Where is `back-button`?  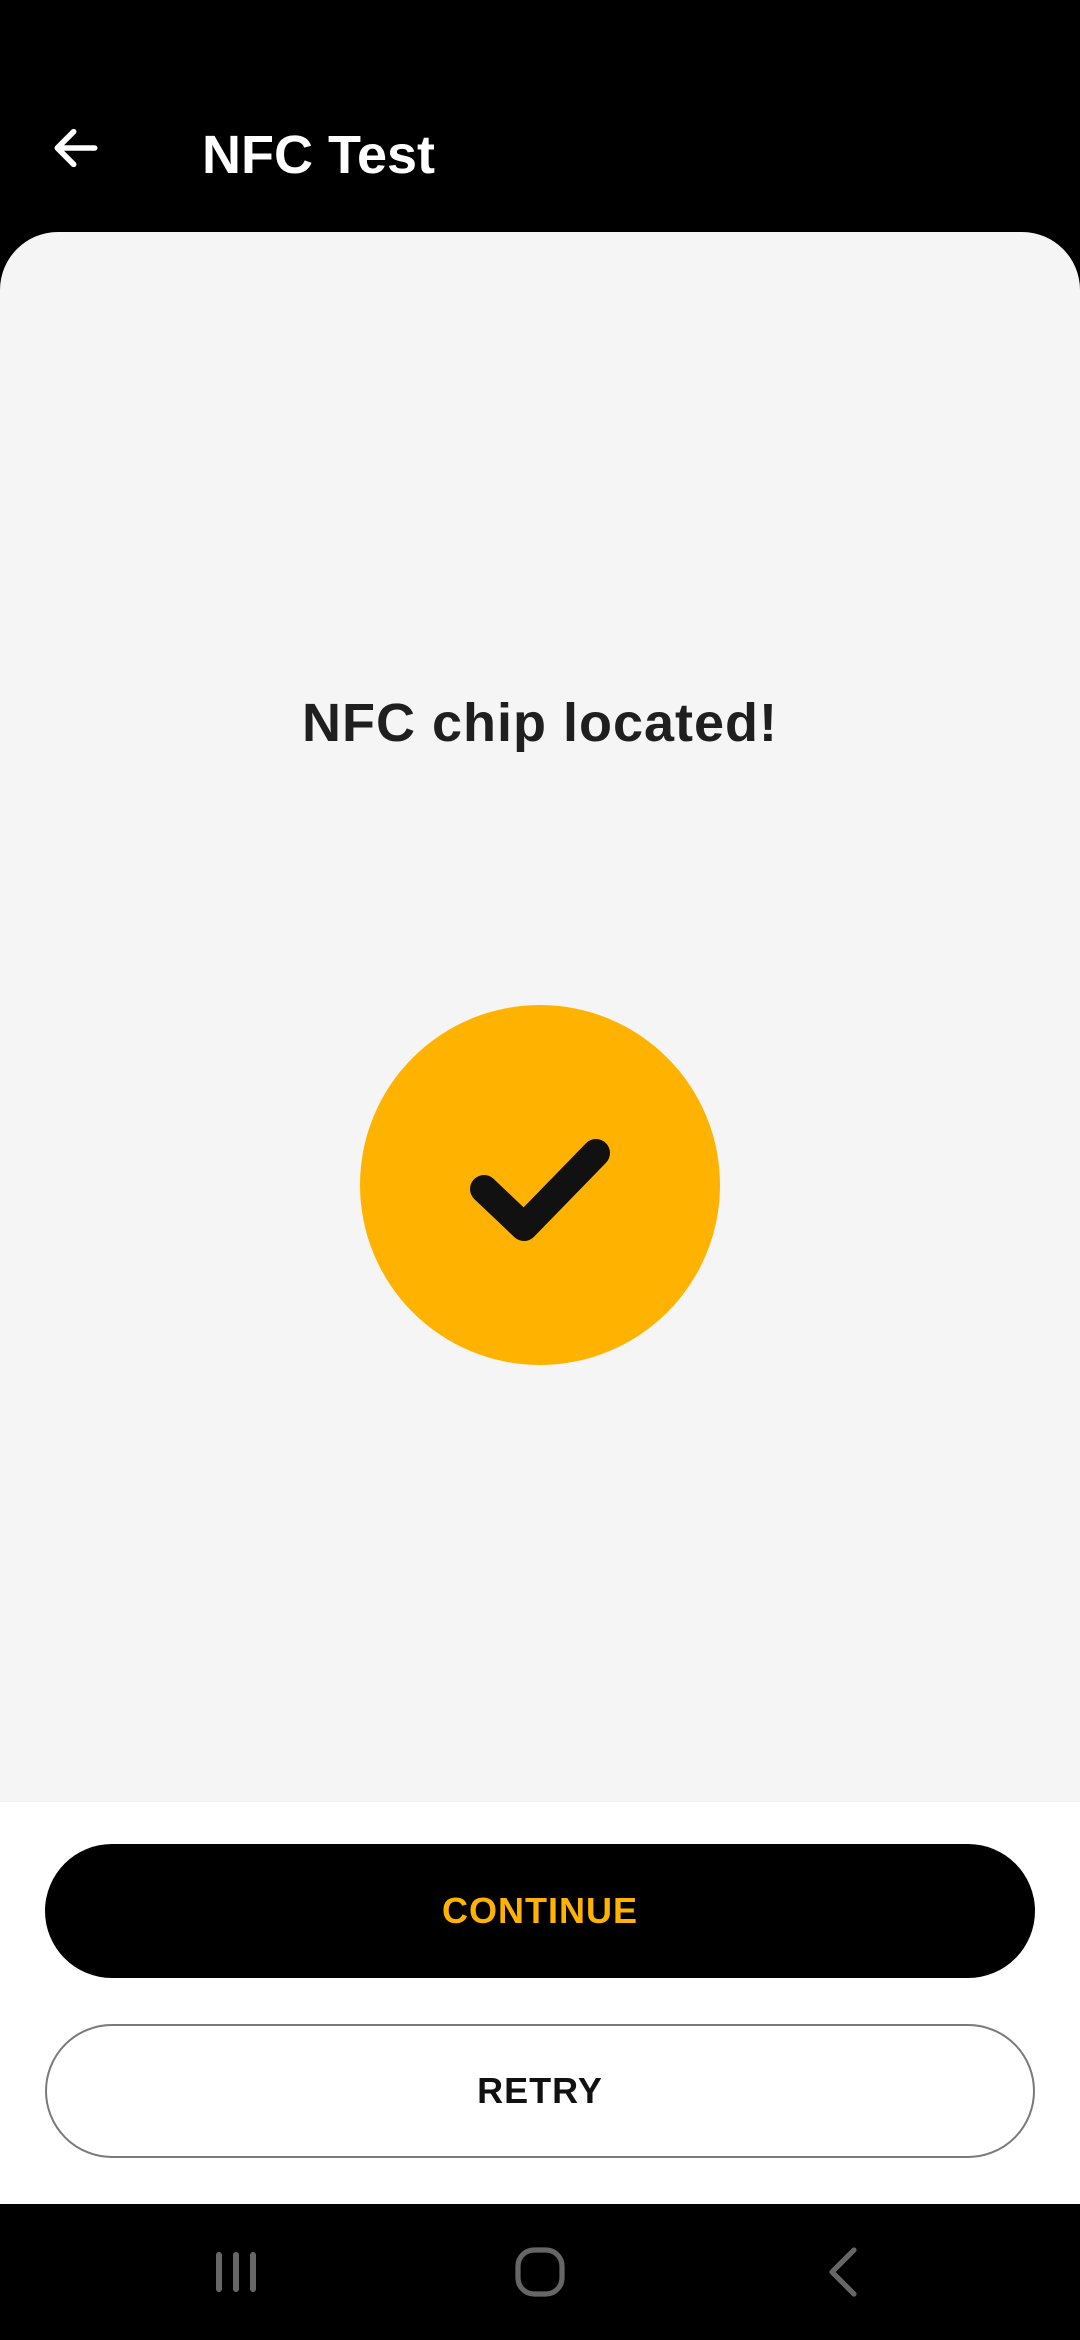
back-button is located at coordinates (76, 148).